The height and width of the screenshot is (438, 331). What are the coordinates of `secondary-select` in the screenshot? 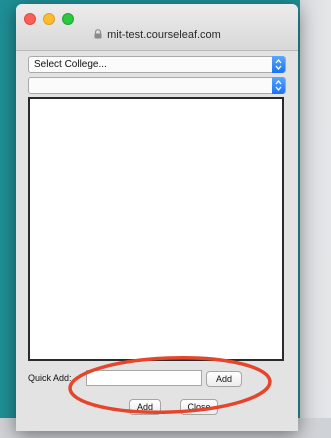 It's located at (157, 85).